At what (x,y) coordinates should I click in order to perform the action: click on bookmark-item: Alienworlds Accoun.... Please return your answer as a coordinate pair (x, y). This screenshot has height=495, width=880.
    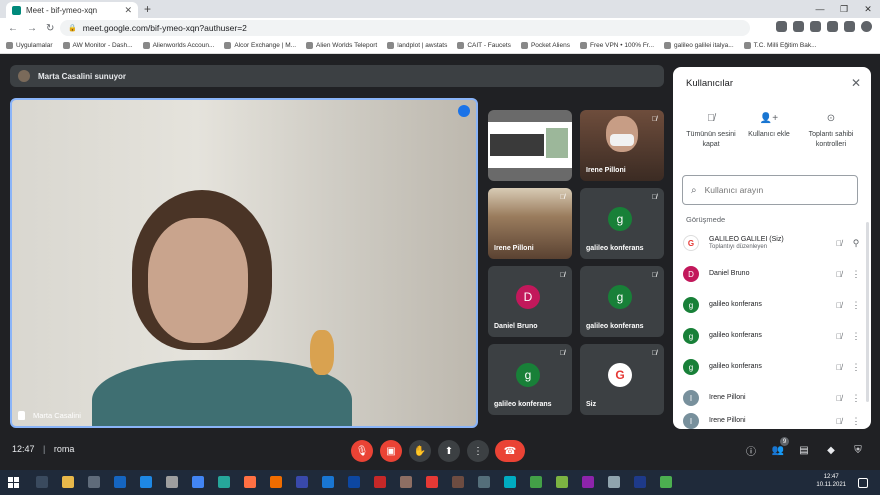
    Looking at the image, I should click on (178, 45).